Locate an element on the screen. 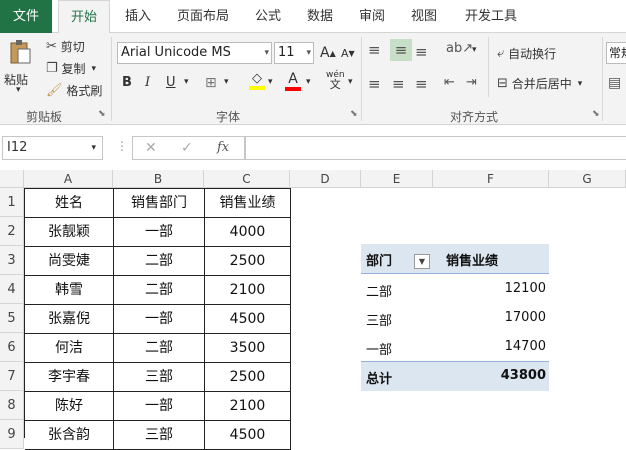 This screenshot has width=626, height=450. font-color-dropdown-icon: ▾ is located at coordinates (308, 82).